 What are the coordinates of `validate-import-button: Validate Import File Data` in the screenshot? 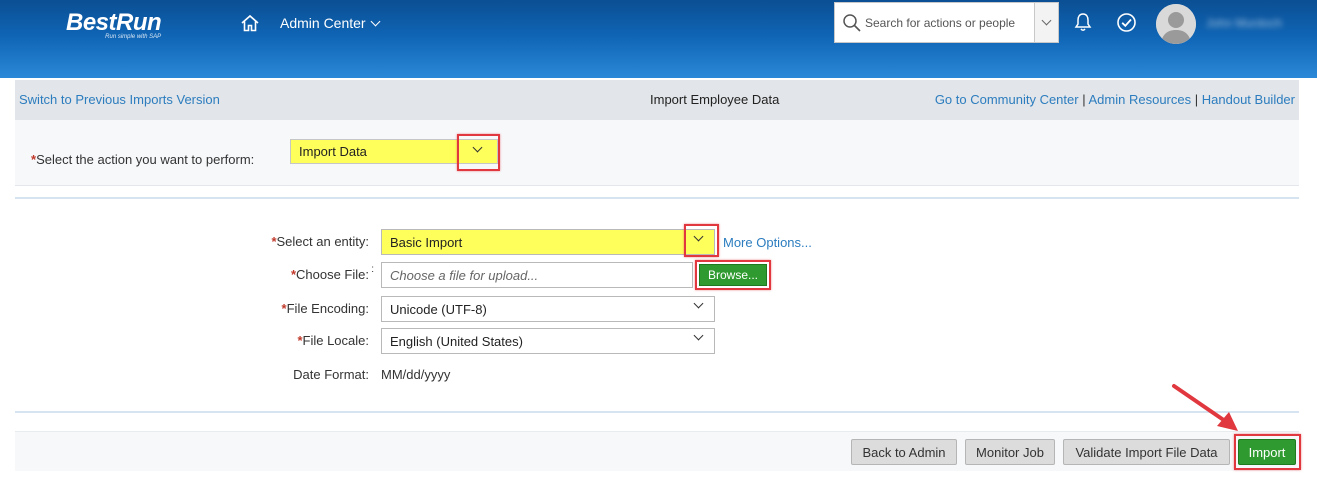 It's located at (1146, 452).